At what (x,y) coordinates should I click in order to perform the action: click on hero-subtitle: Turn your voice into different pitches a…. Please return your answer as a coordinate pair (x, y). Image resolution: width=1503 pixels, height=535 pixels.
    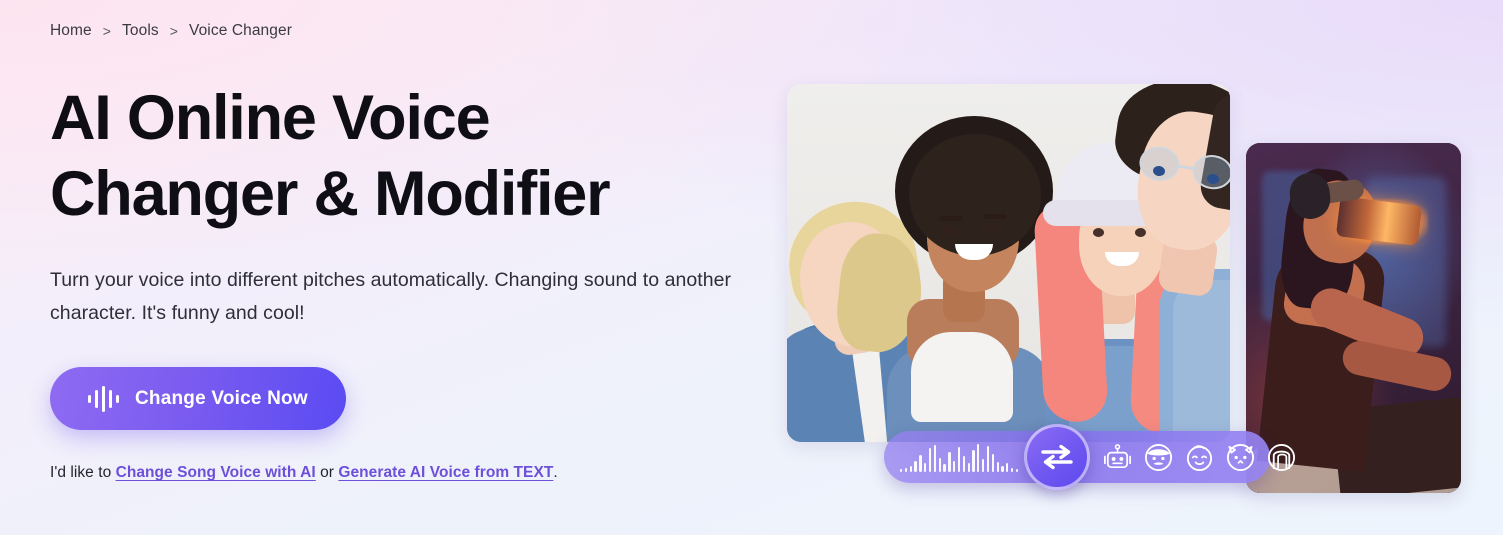
    Looking at the image, I should click on (391, 296).